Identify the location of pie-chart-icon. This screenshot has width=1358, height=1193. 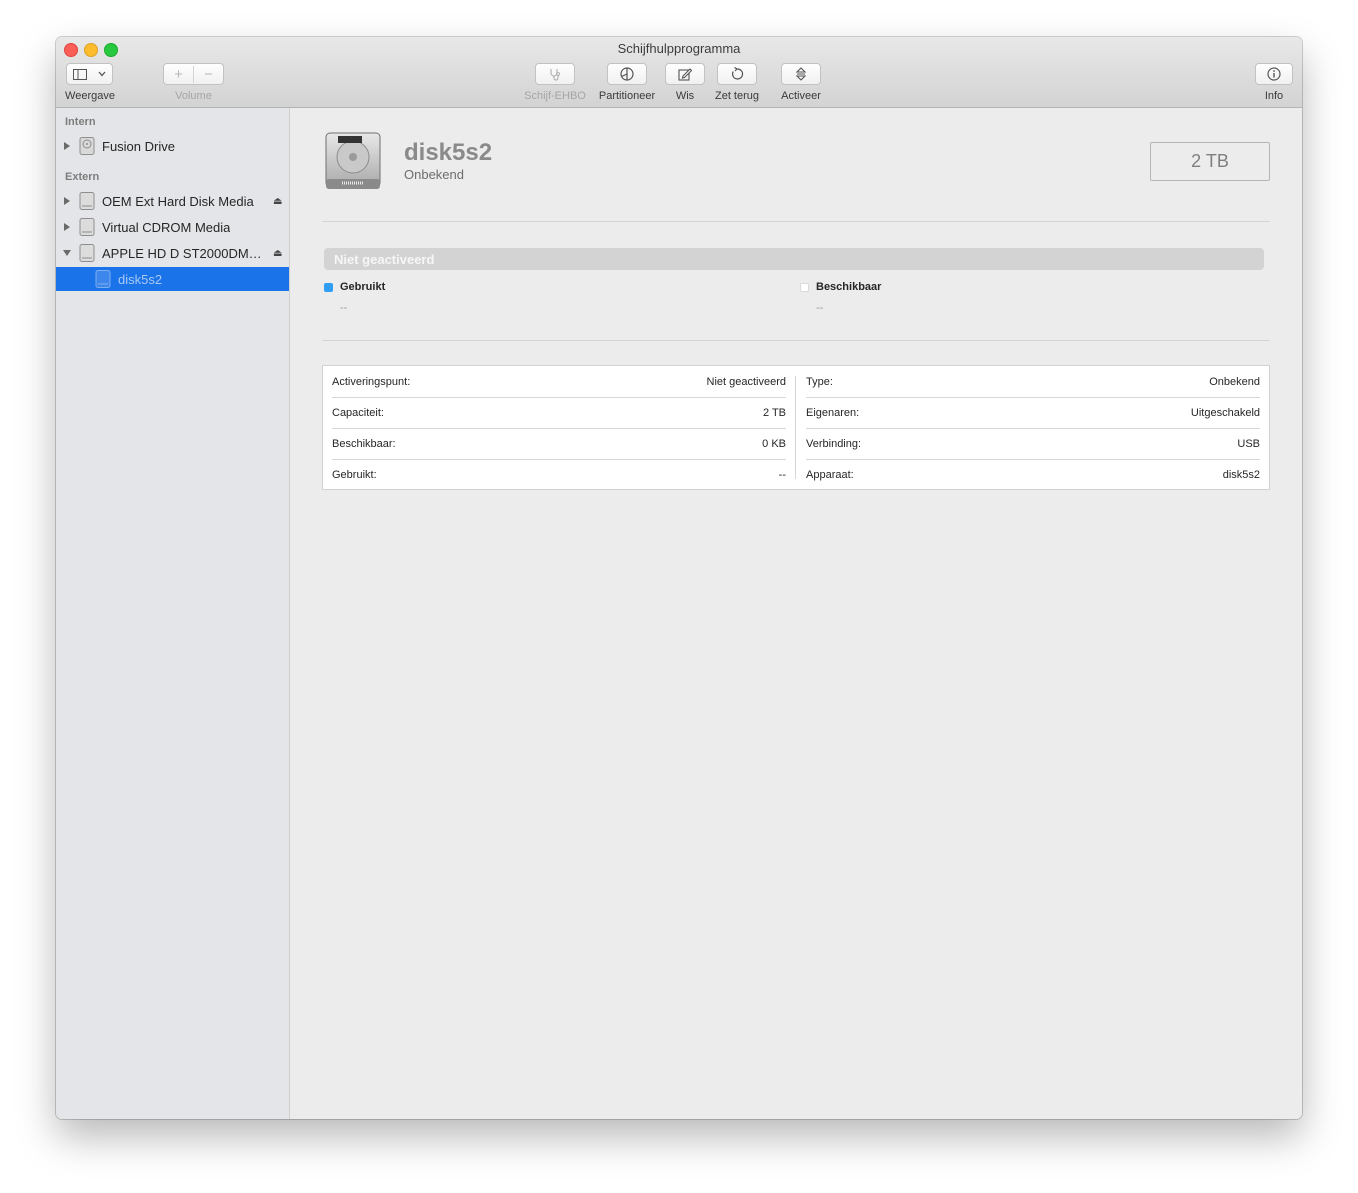
(627, 74).